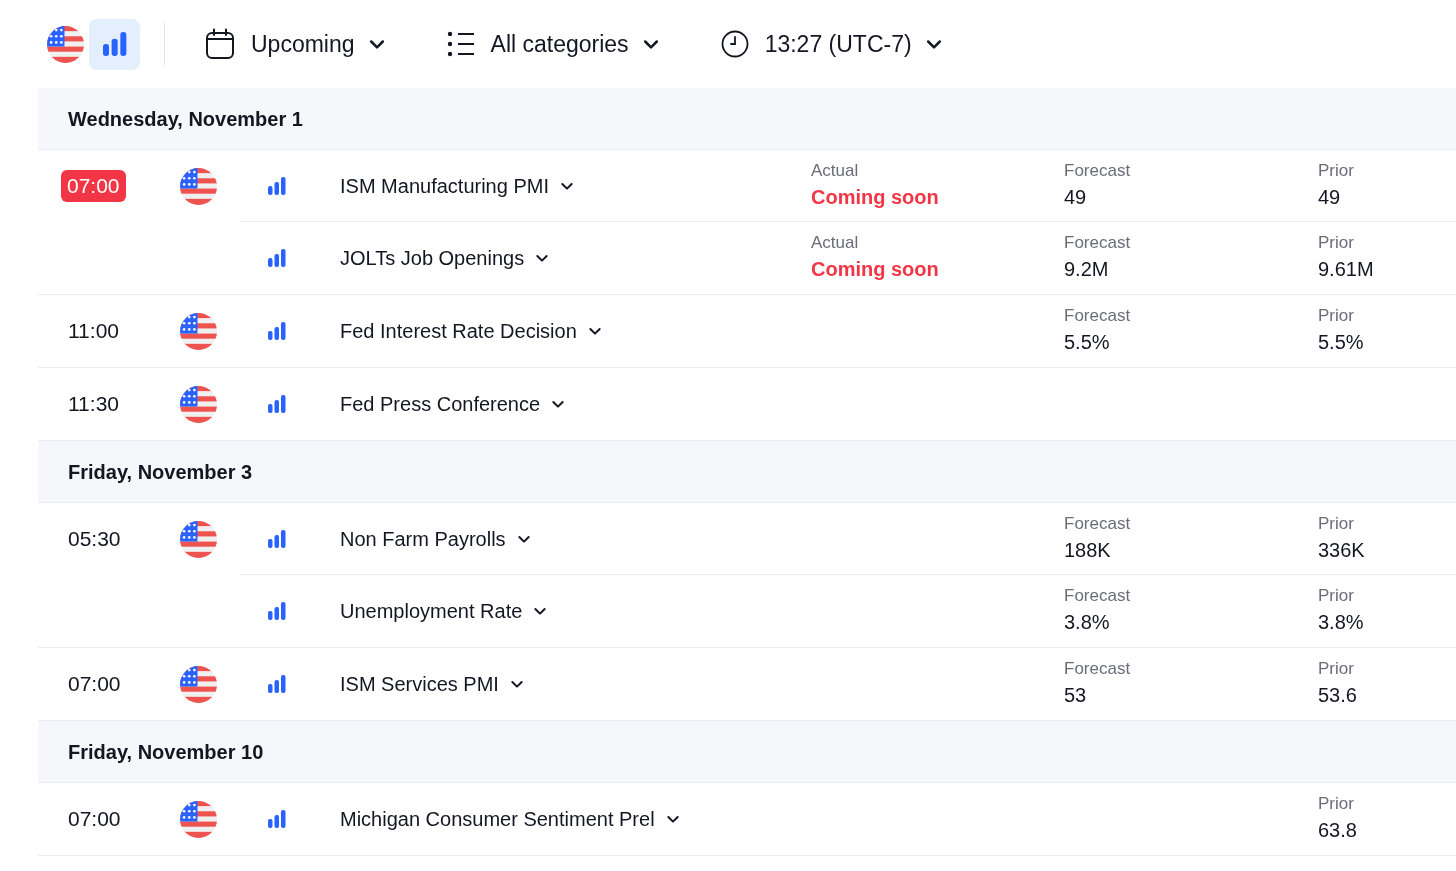  I want to click on forecast-value: 53, so click(1076, 695).